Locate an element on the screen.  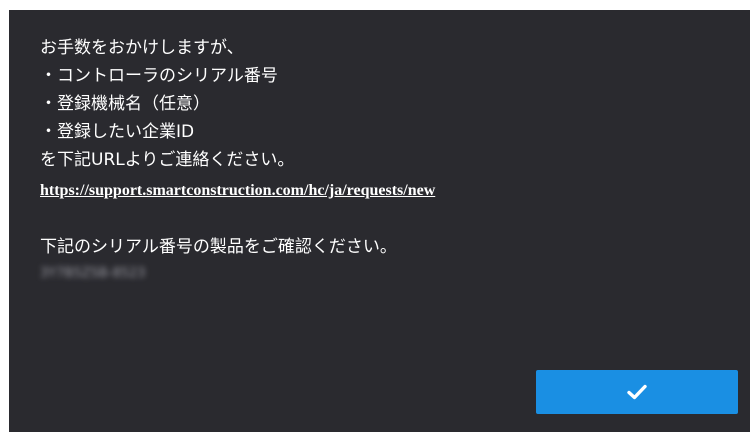
message-line-serial: ・コントローラのシリアル番号 is located at coordinates (159, 76).